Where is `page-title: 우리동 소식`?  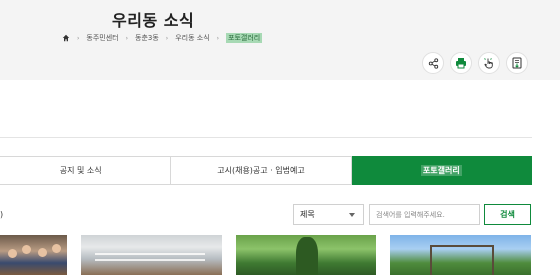
page-title: 우리동 소식 is located at coordinates (153, 20).